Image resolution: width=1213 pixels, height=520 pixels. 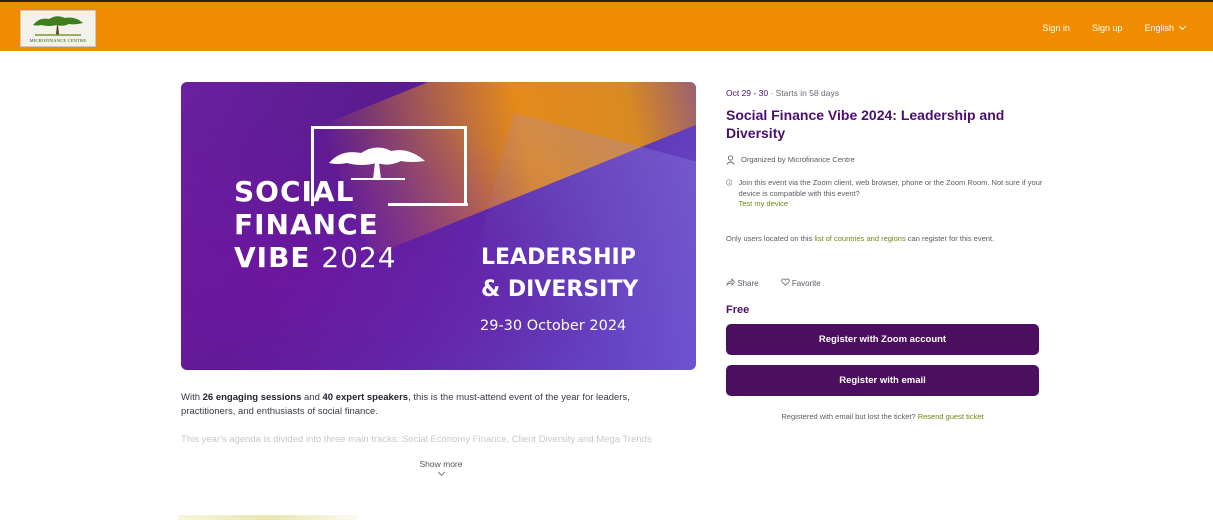 I want to click on price-label: Free, so click(x=738, y=310).